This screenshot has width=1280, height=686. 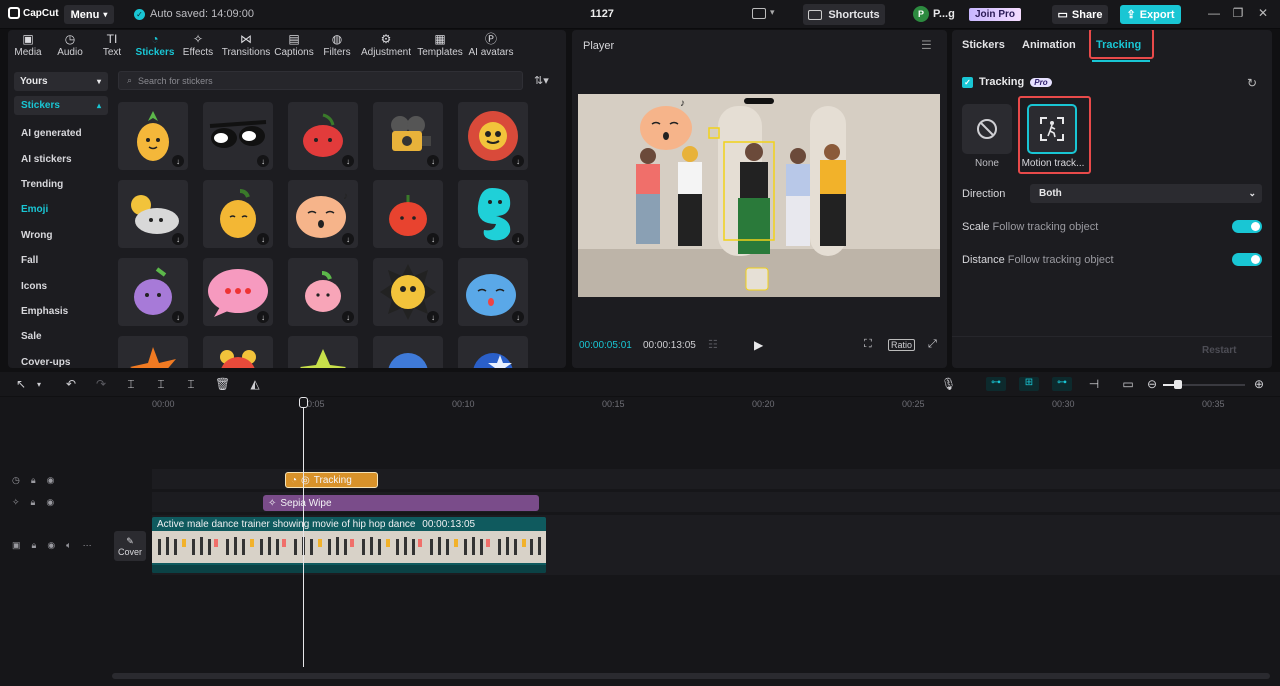 I want to click on tab-captions: ▤ Captions, so click(x=294, y=46).